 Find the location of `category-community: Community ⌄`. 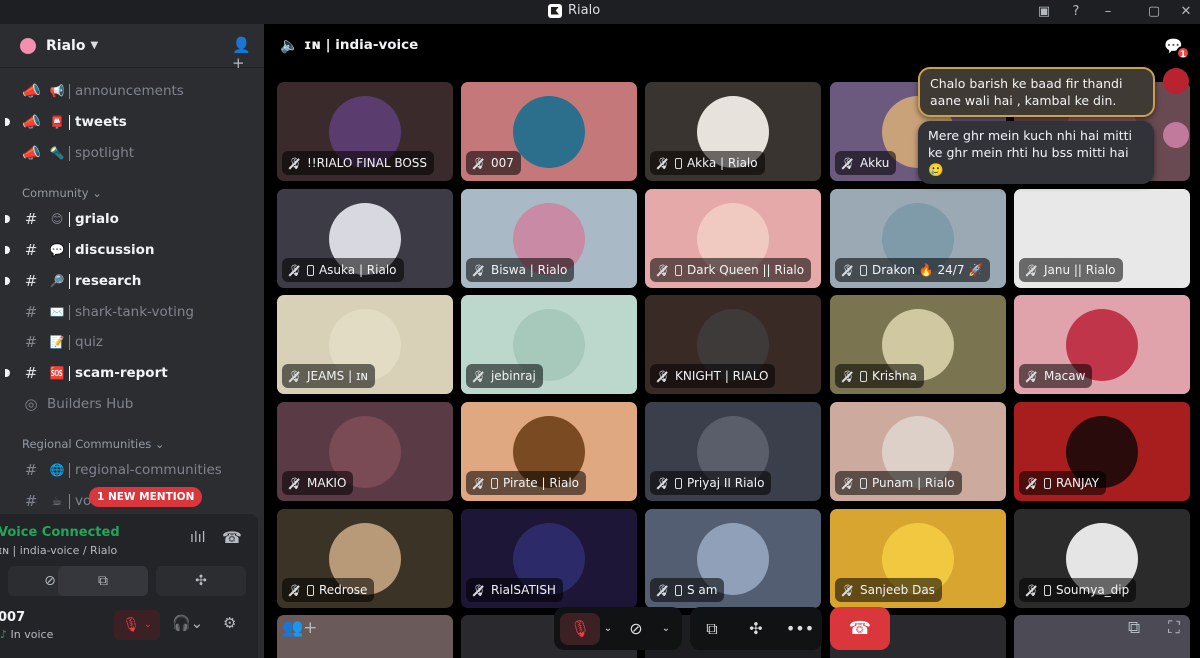

category-community: Community ⌄ is located at coordinates (62, 193).